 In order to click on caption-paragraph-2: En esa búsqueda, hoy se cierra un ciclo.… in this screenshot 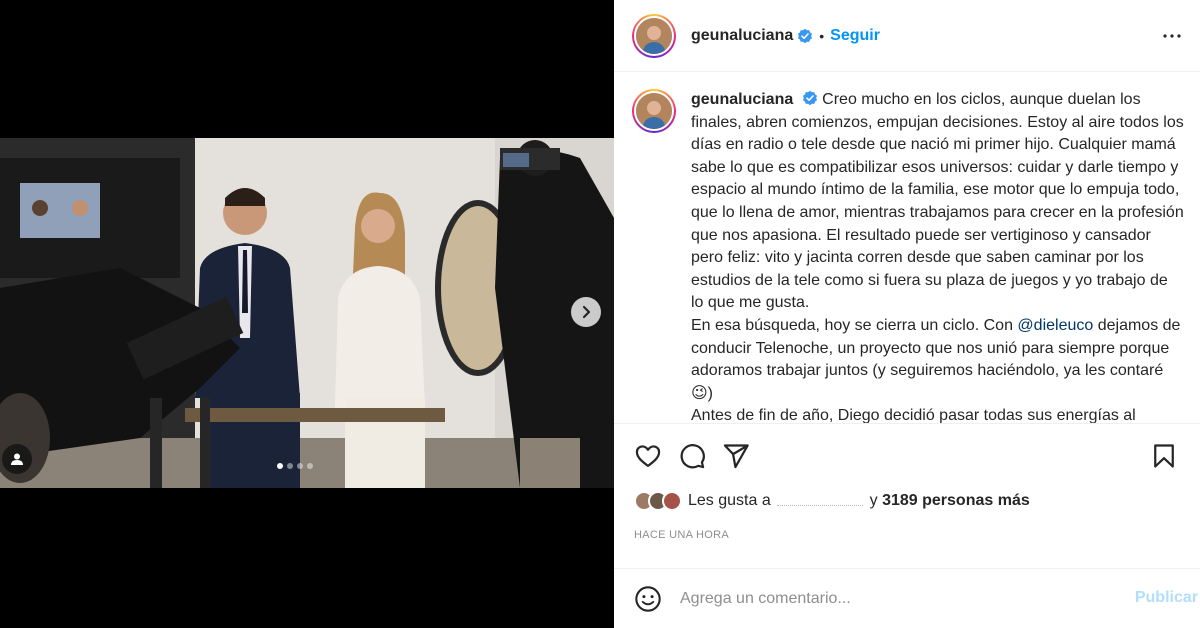, I will do `click(852, 325)`.